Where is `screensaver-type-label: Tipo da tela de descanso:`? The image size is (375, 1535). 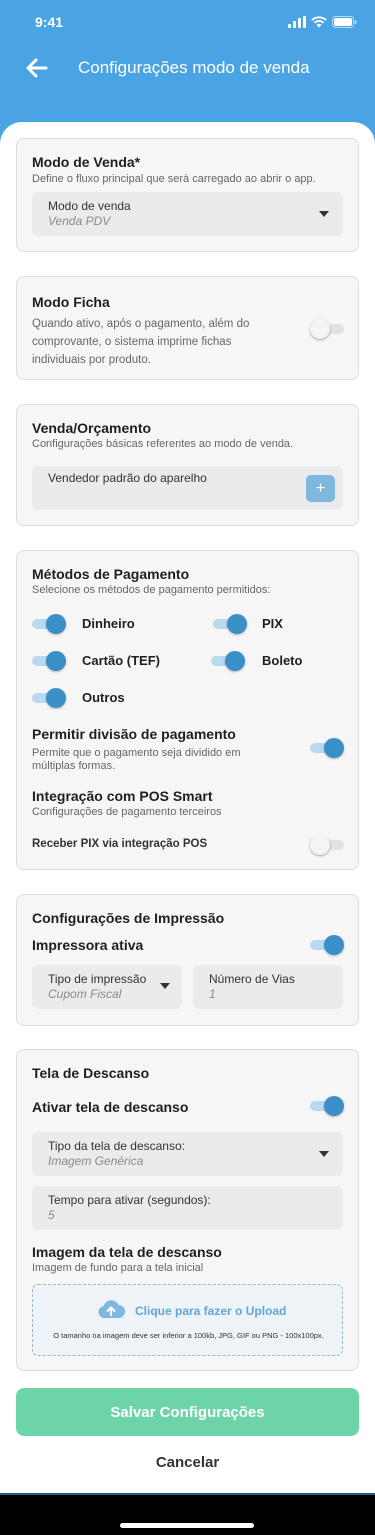 screensaver-type-label: Tipo da tela de descanso: is located at coordinates (116, 1146).